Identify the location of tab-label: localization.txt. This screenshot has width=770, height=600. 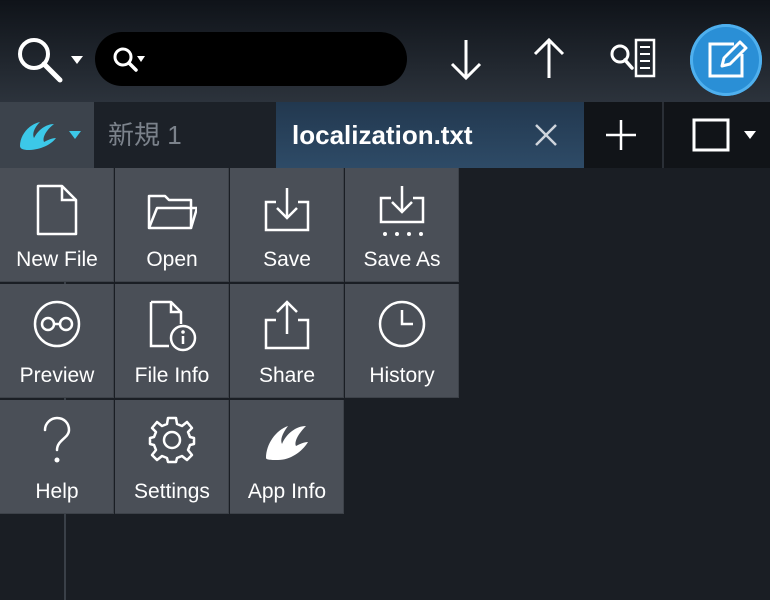
(382, 135).